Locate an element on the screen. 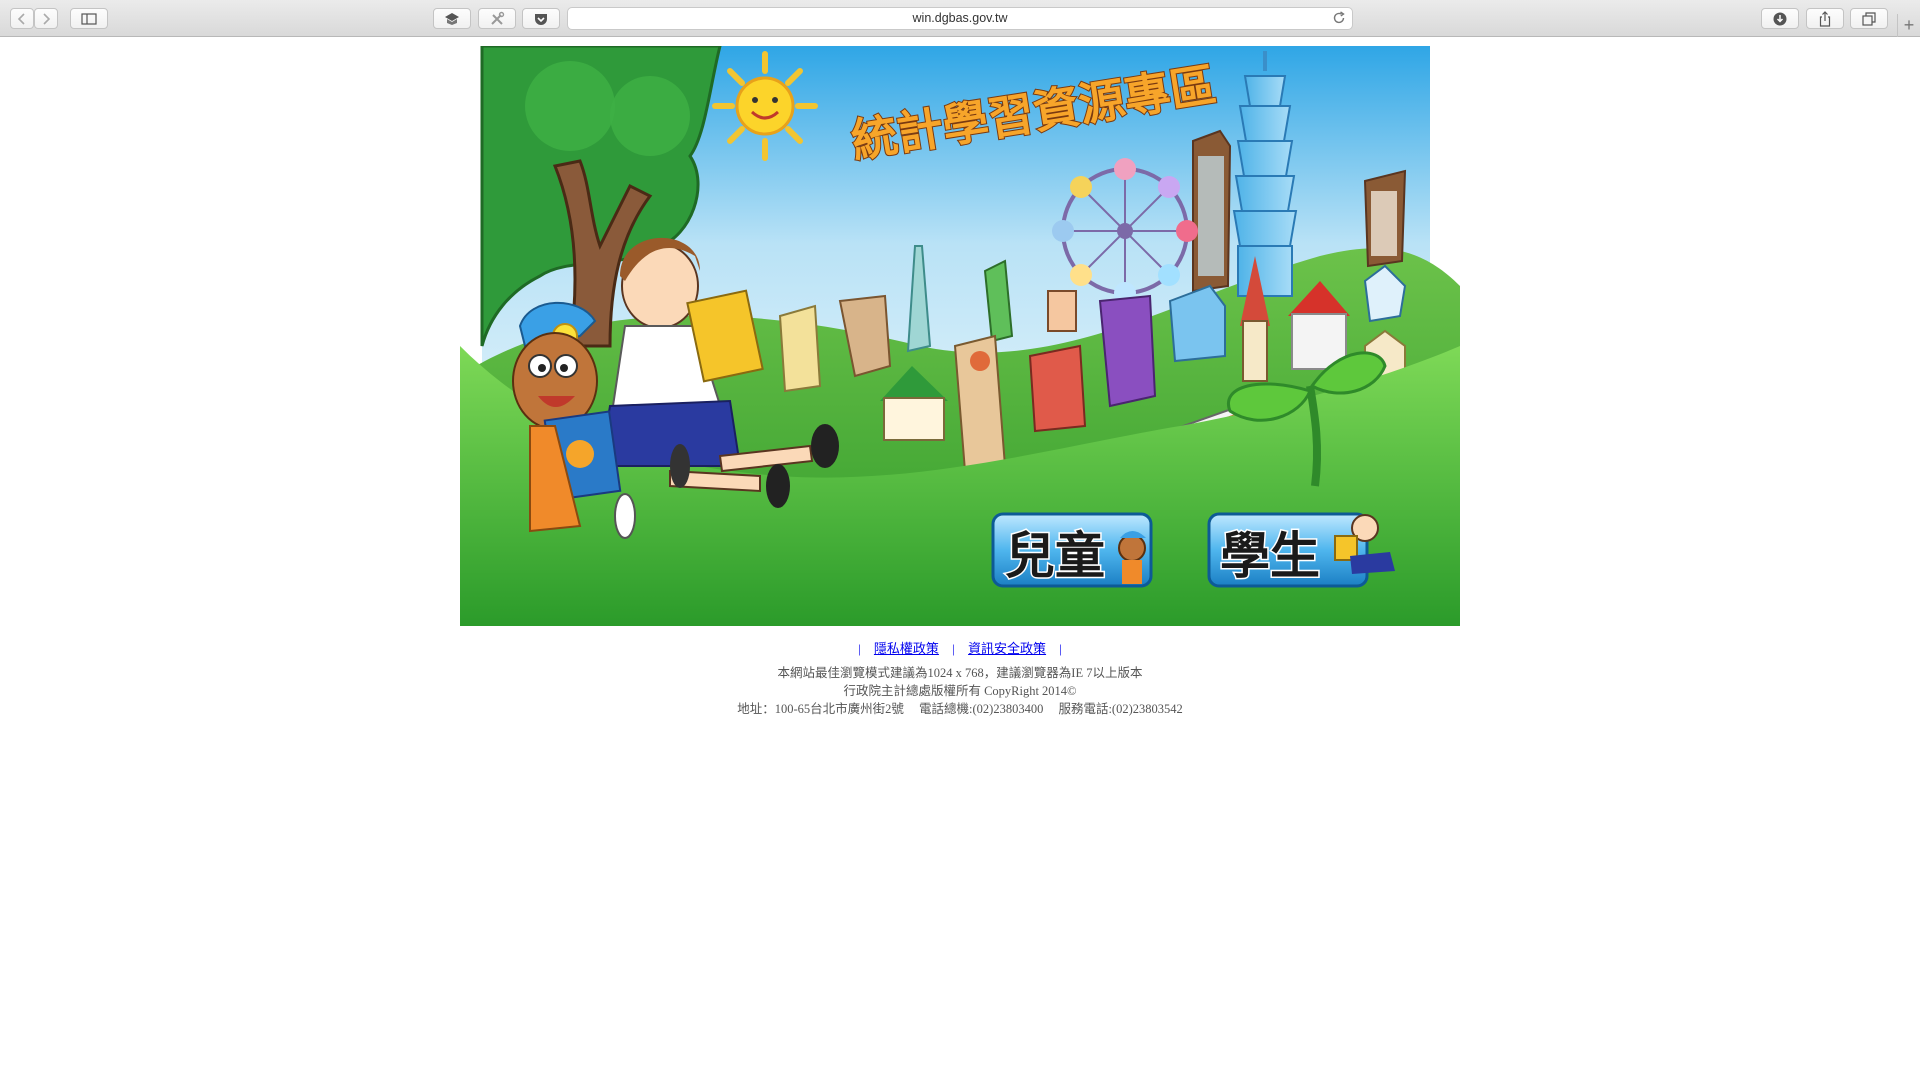 The height and width of the screenshot is (1080, 1920). red-shop-building is located at coordinates (1057, 388).